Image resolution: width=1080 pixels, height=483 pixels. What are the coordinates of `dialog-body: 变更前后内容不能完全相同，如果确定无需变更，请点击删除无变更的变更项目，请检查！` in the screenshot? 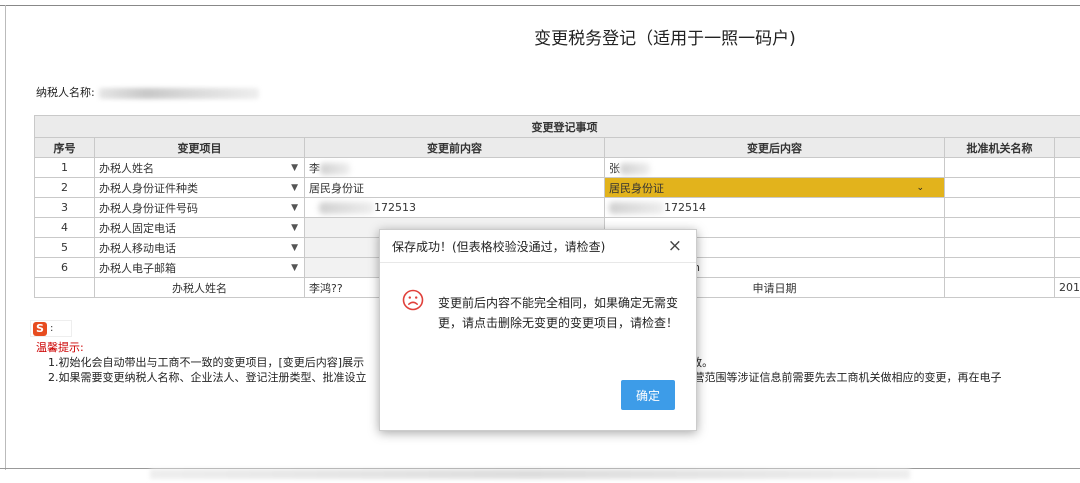 It's located at (538, 298).